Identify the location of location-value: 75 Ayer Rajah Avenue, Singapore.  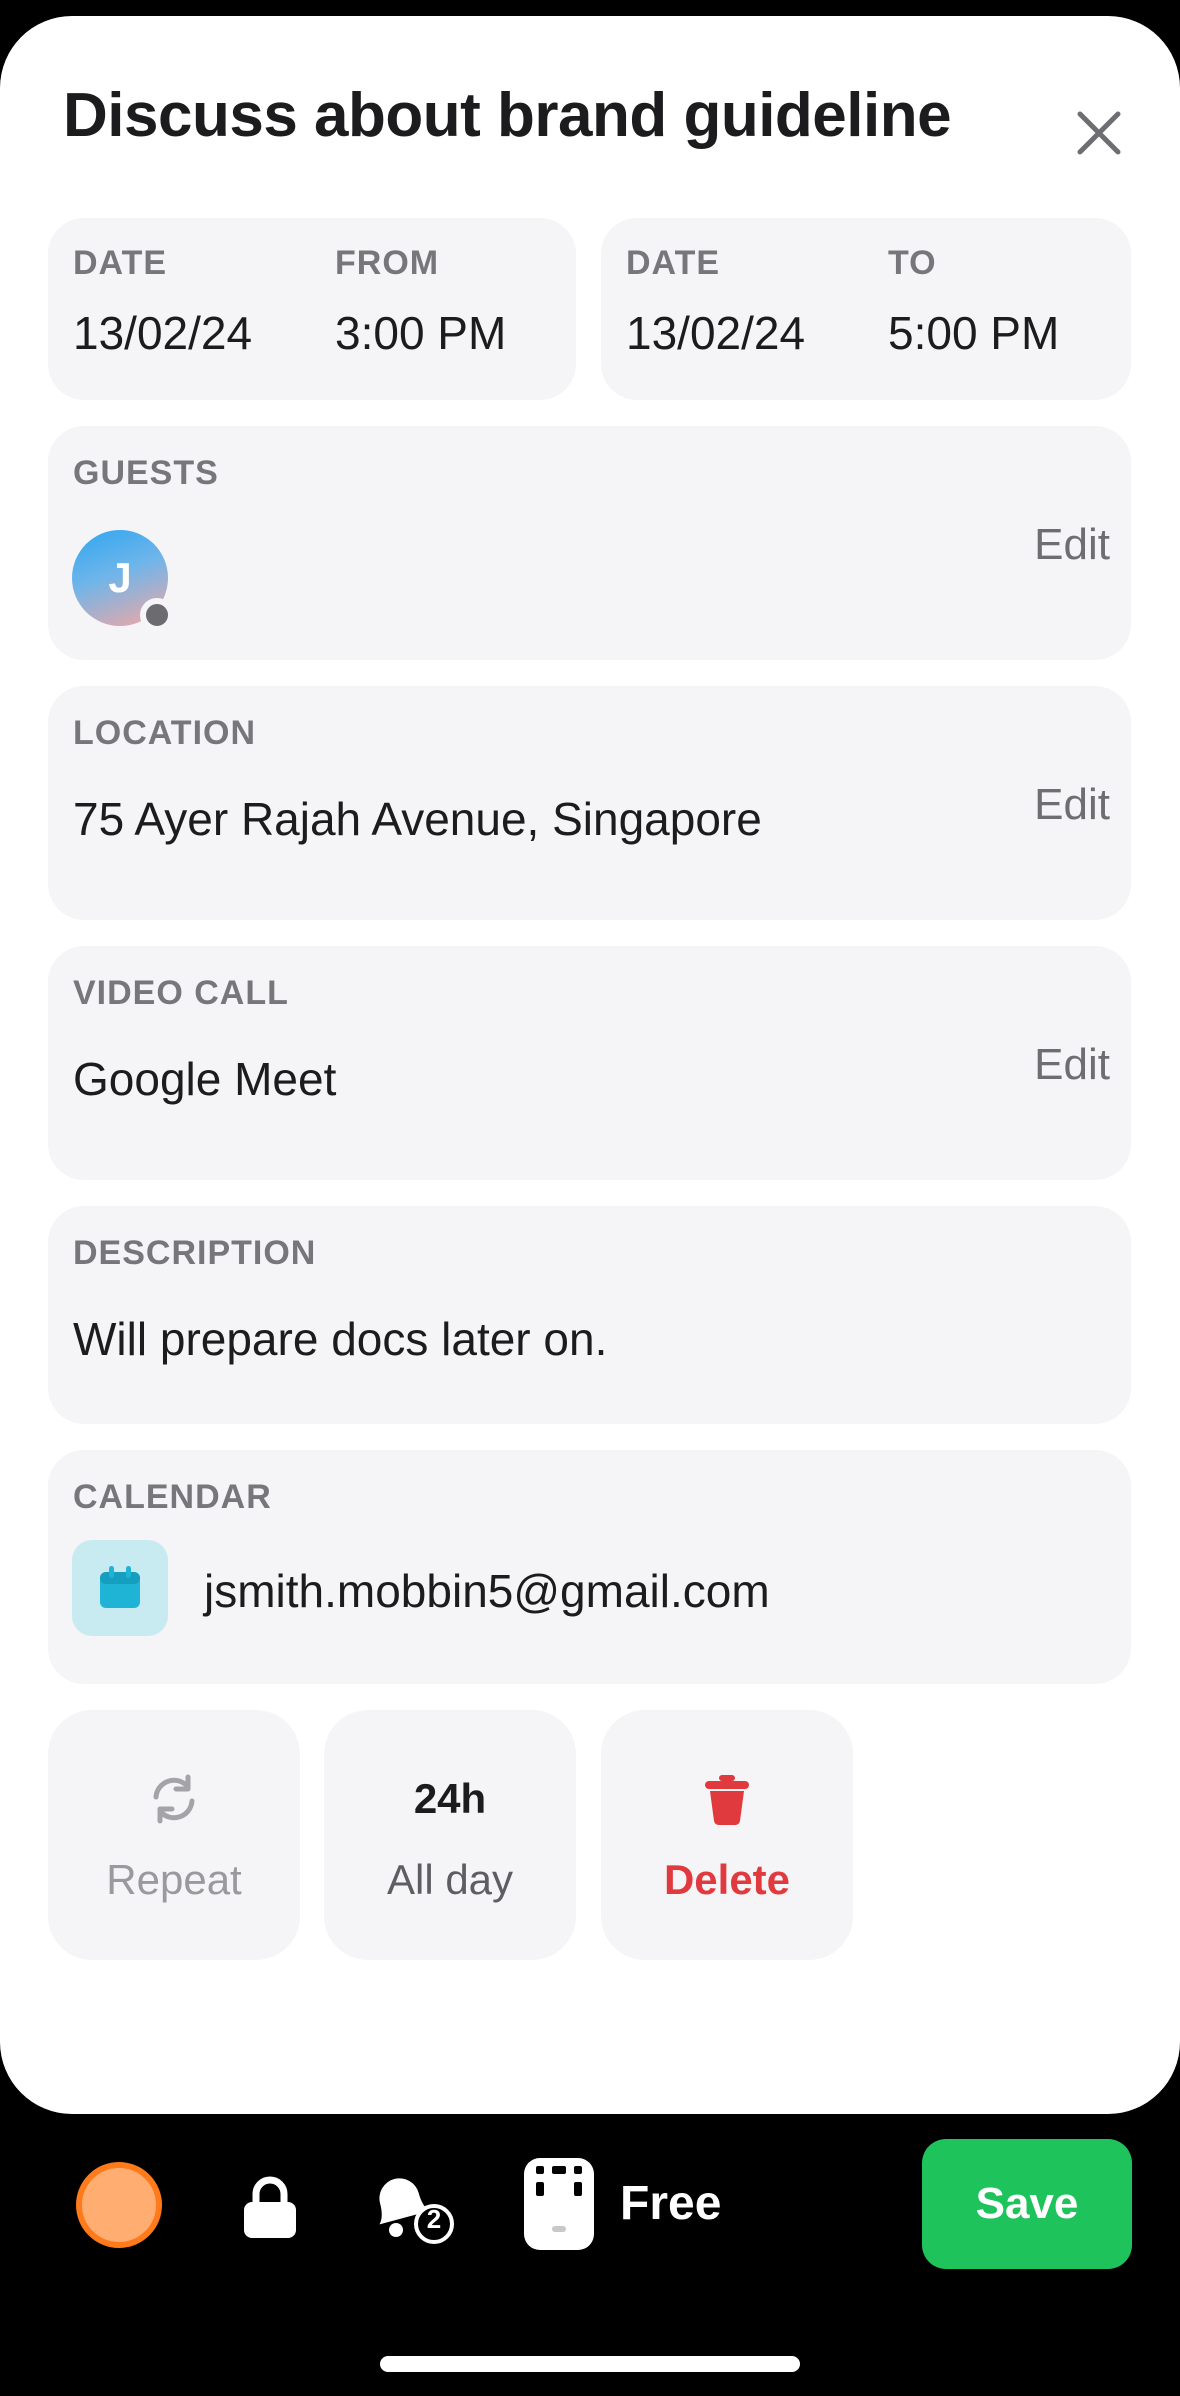
(417, 819).